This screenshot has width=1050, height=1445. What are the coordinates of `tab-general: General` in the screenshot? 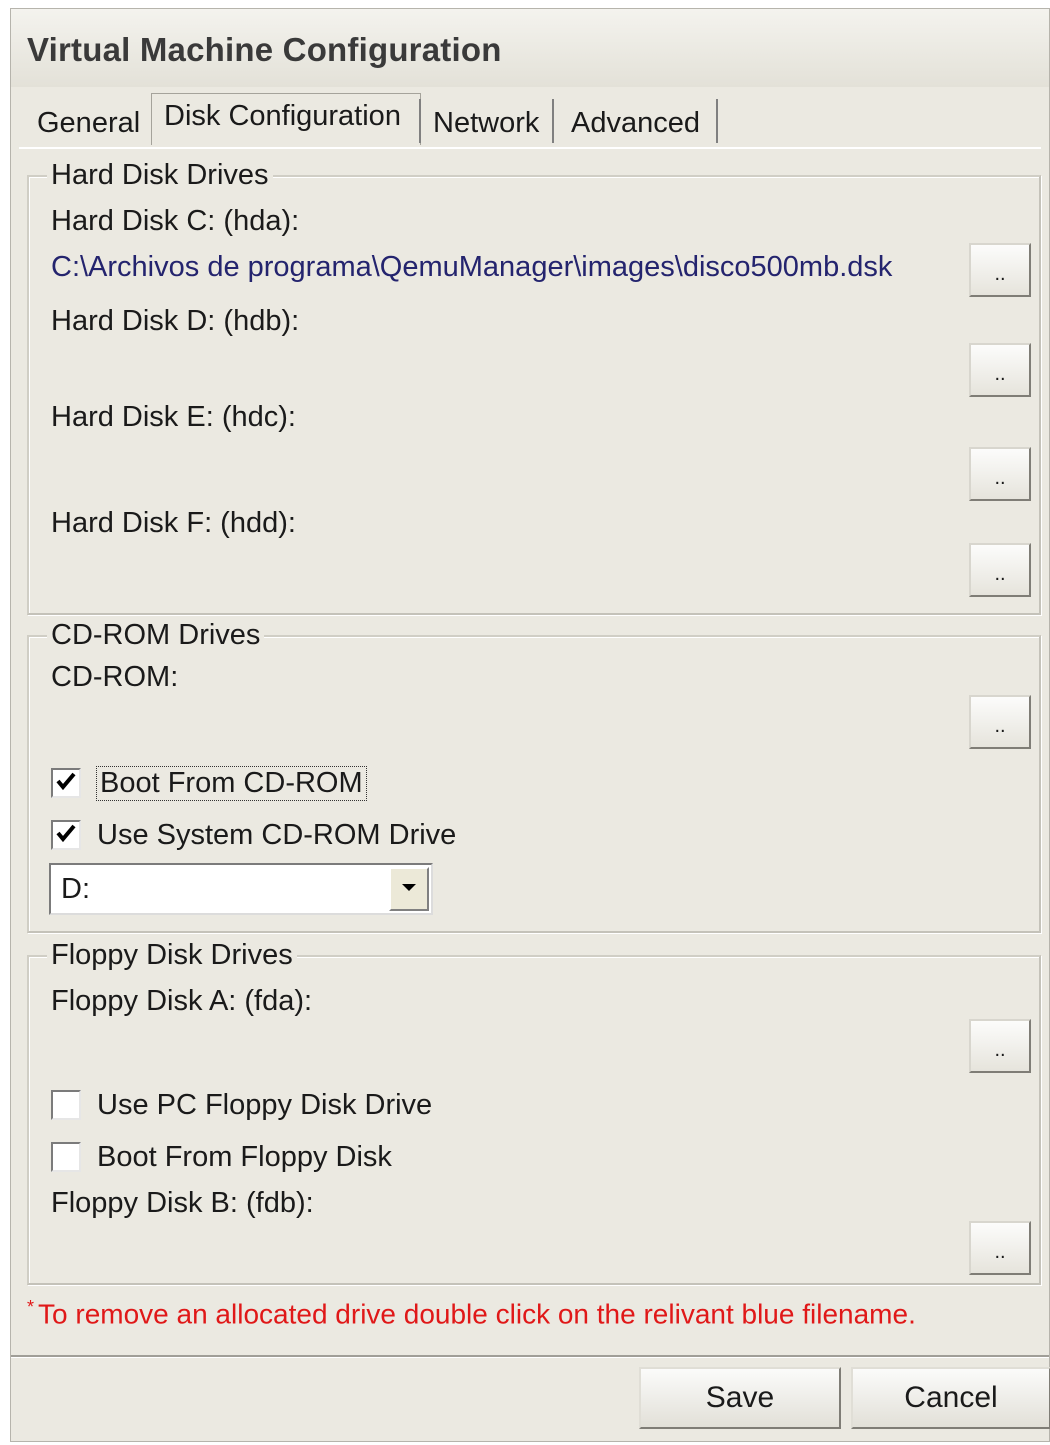 It's located at (88, 121).